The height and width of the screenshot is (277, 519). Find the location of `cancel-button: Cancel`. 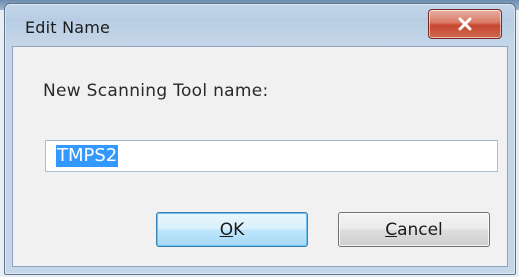

cancel-button: Cancel is located at coordinates (414, 229).